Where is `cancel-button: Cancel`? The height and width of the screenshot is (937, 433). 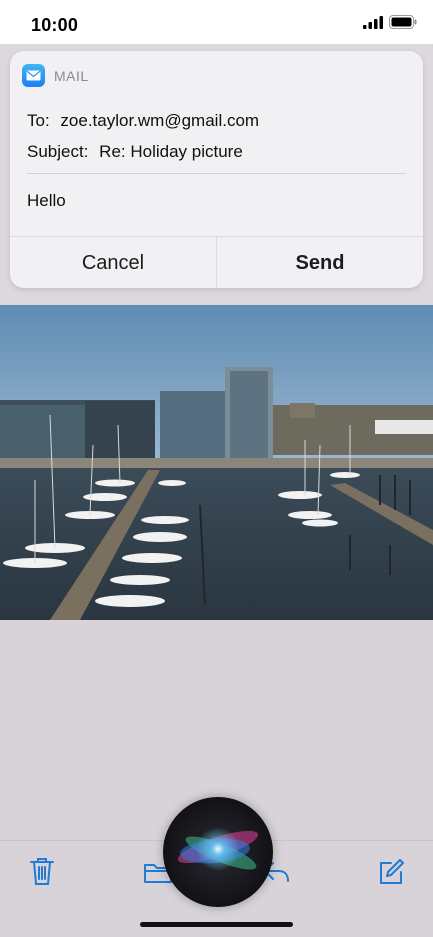 cancel-button: Cancel is located at coordinates (113, 262).